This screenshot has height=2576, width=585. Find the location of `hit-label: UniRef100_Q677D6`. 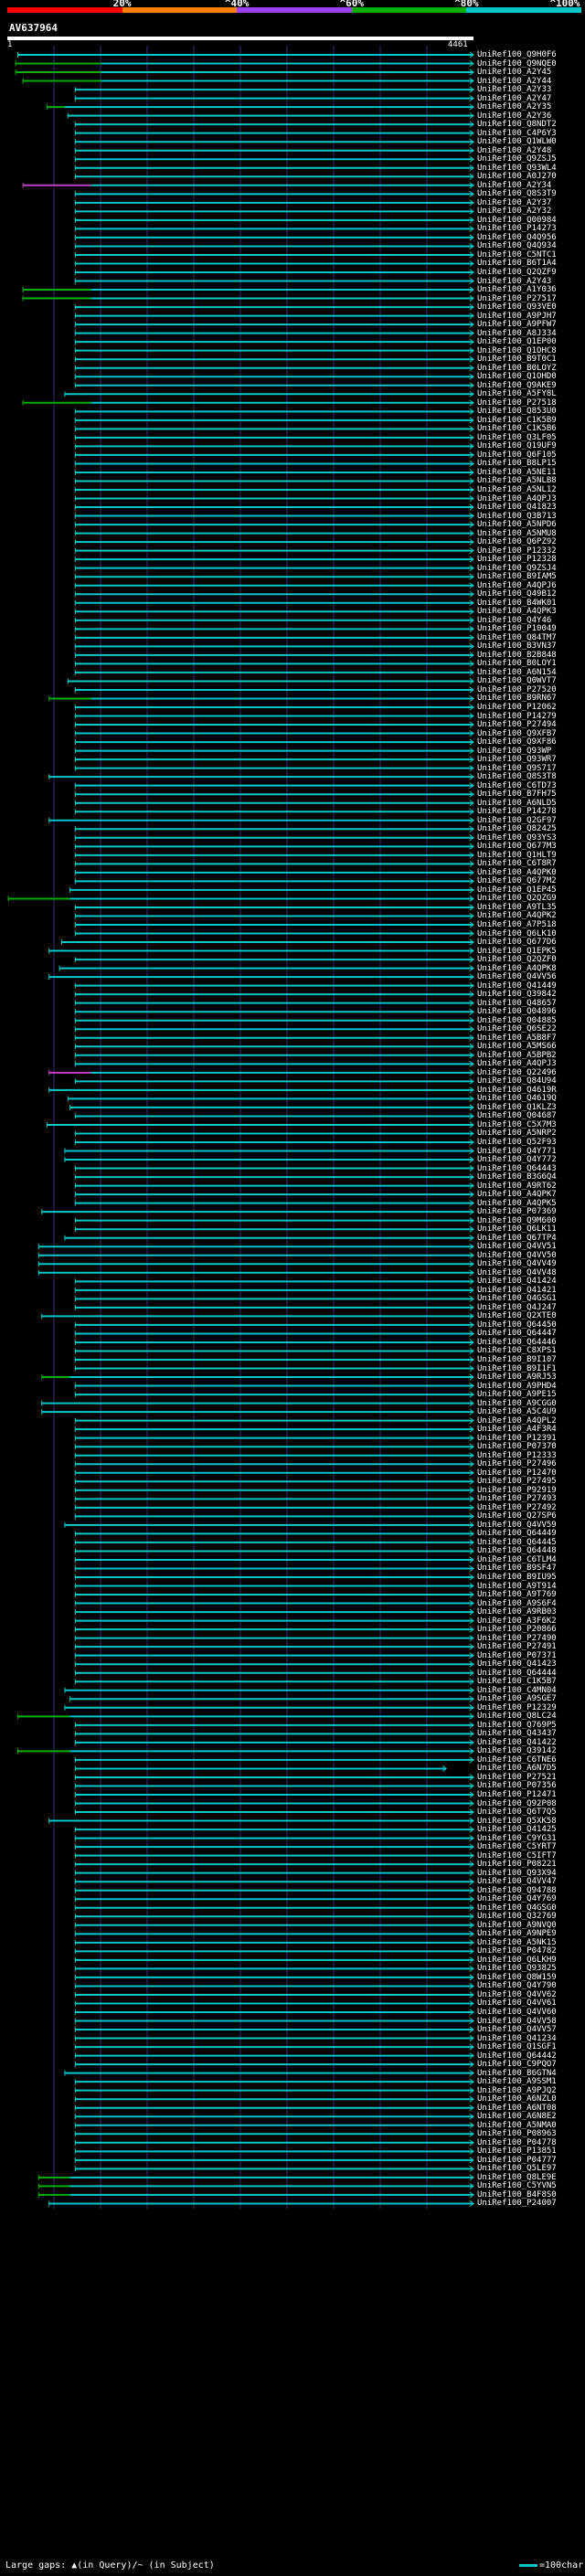

hit-label: UniRef100_Q677D6 is located at coordinates (517, 942).